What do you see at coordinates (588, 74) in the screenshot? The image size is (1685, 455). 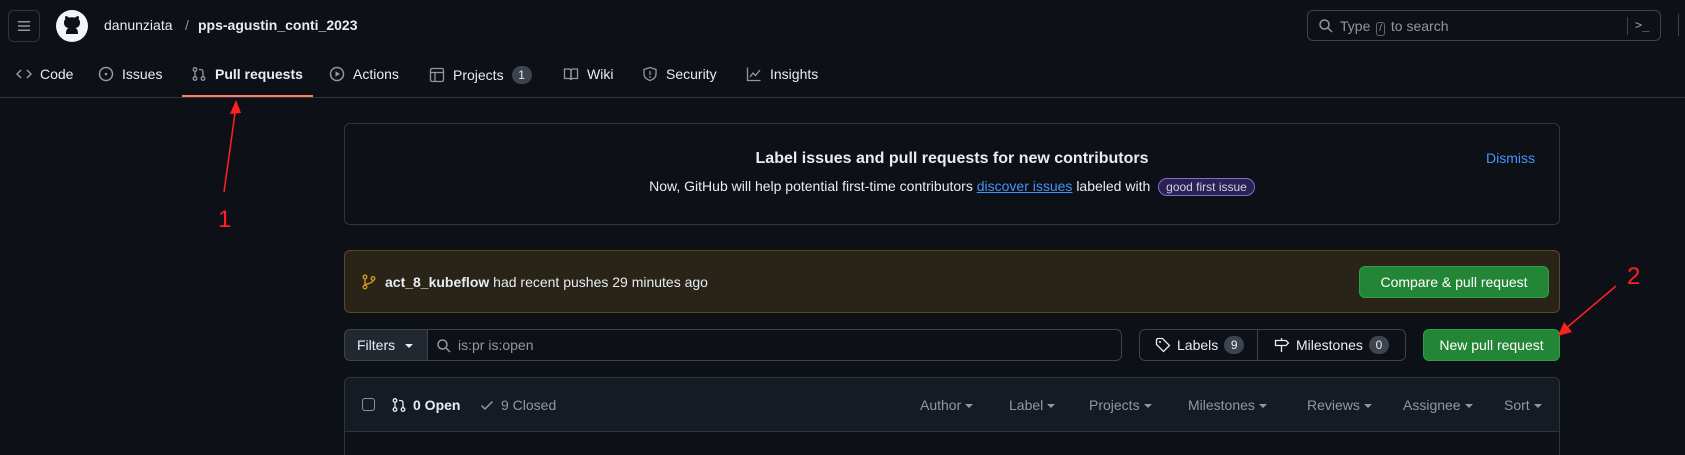 I see `tab-wiki: Wiki` at bounding box center [588, 74].